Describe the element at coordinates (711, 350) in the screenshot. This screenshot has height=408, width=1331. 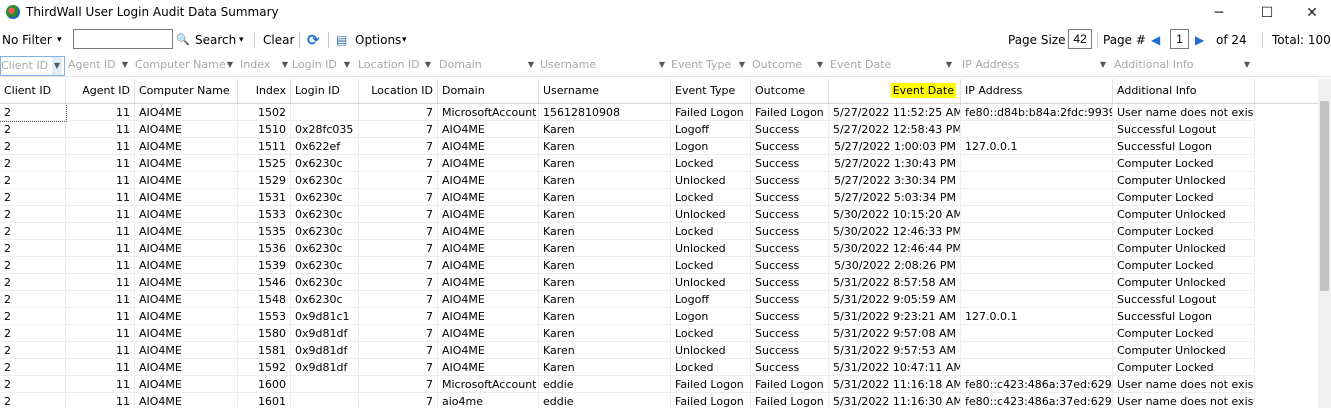
I see `table-cell: Unlocked` at that location.